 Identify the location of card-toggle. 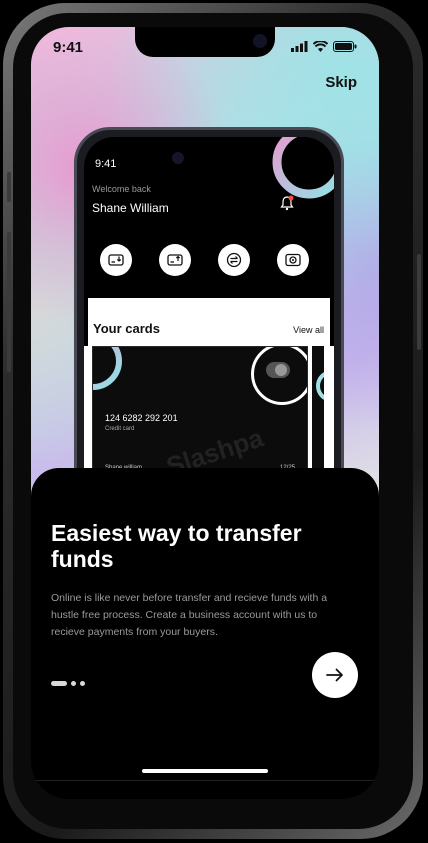
(278, 370).